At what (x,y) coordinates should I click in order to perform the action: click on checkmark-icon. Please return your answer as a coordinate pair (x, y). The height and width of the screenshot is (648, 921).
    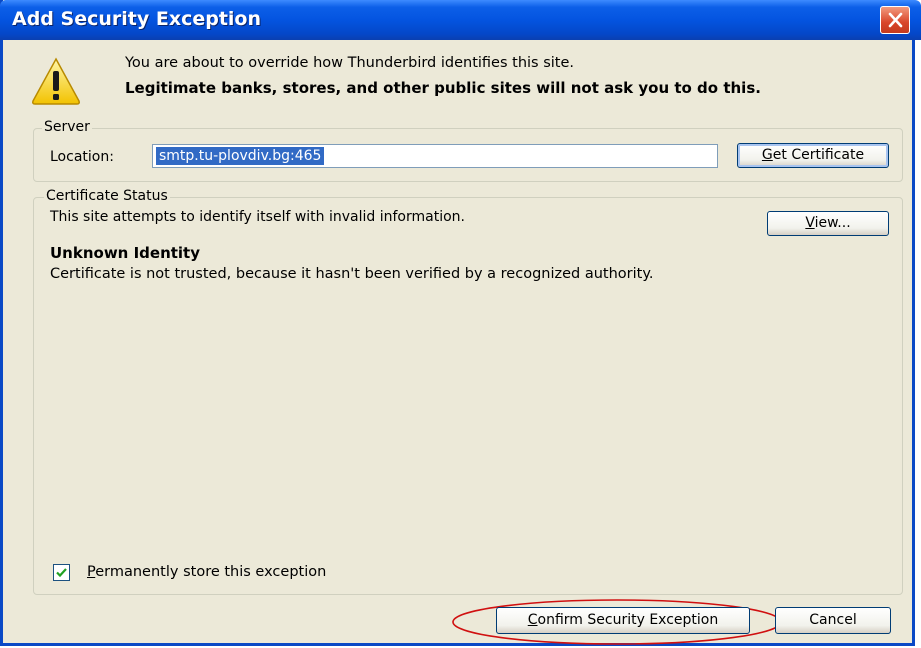
    Looking at the image, I should click on (61, 573).